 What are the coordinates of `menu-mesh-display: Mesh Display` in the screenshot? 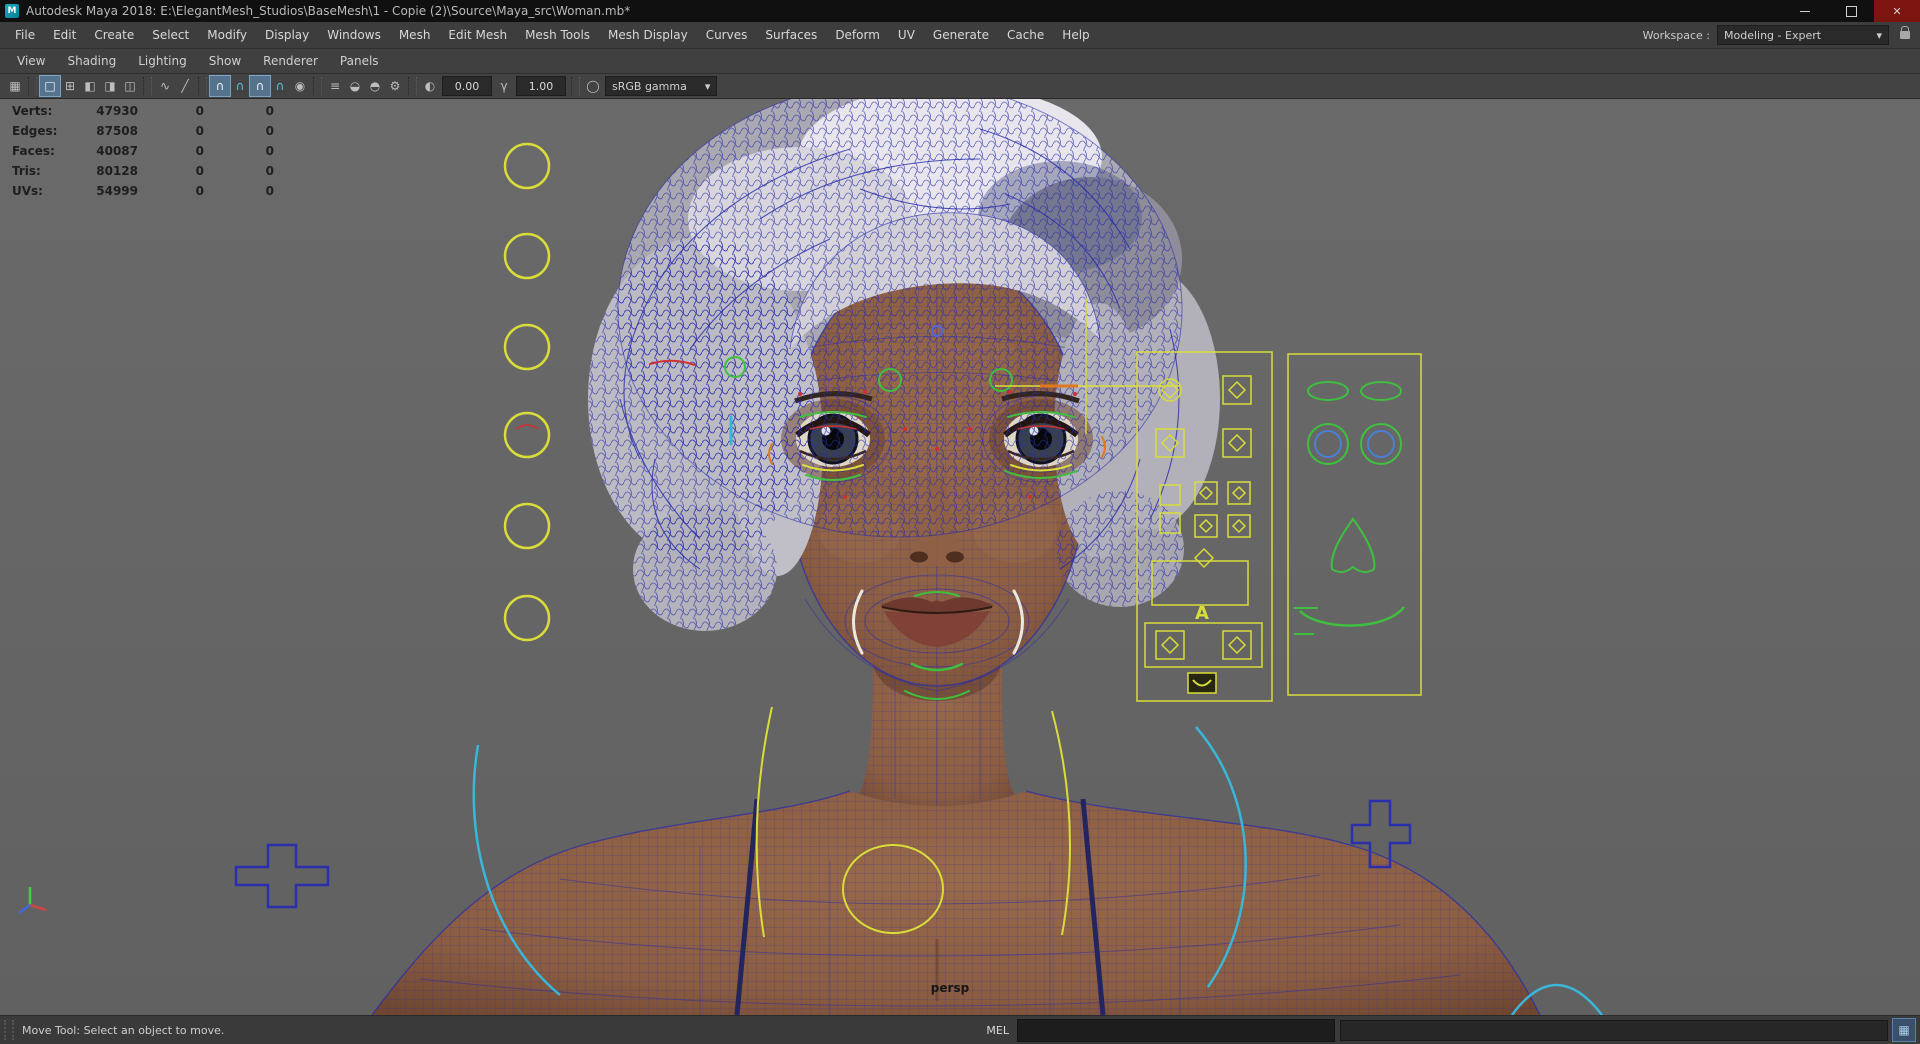 It's located at (648, 35).